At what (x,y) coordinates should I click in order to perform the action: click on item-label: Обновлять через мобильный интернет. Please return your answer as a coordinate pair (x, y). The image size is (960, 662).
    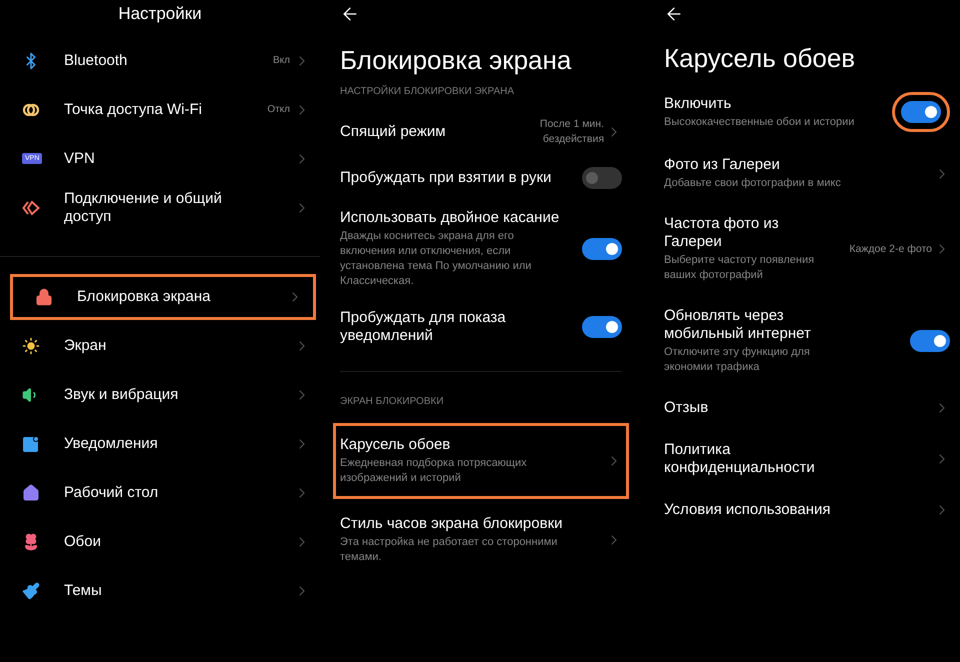
    Looking at the image, I should click on (738, 325).